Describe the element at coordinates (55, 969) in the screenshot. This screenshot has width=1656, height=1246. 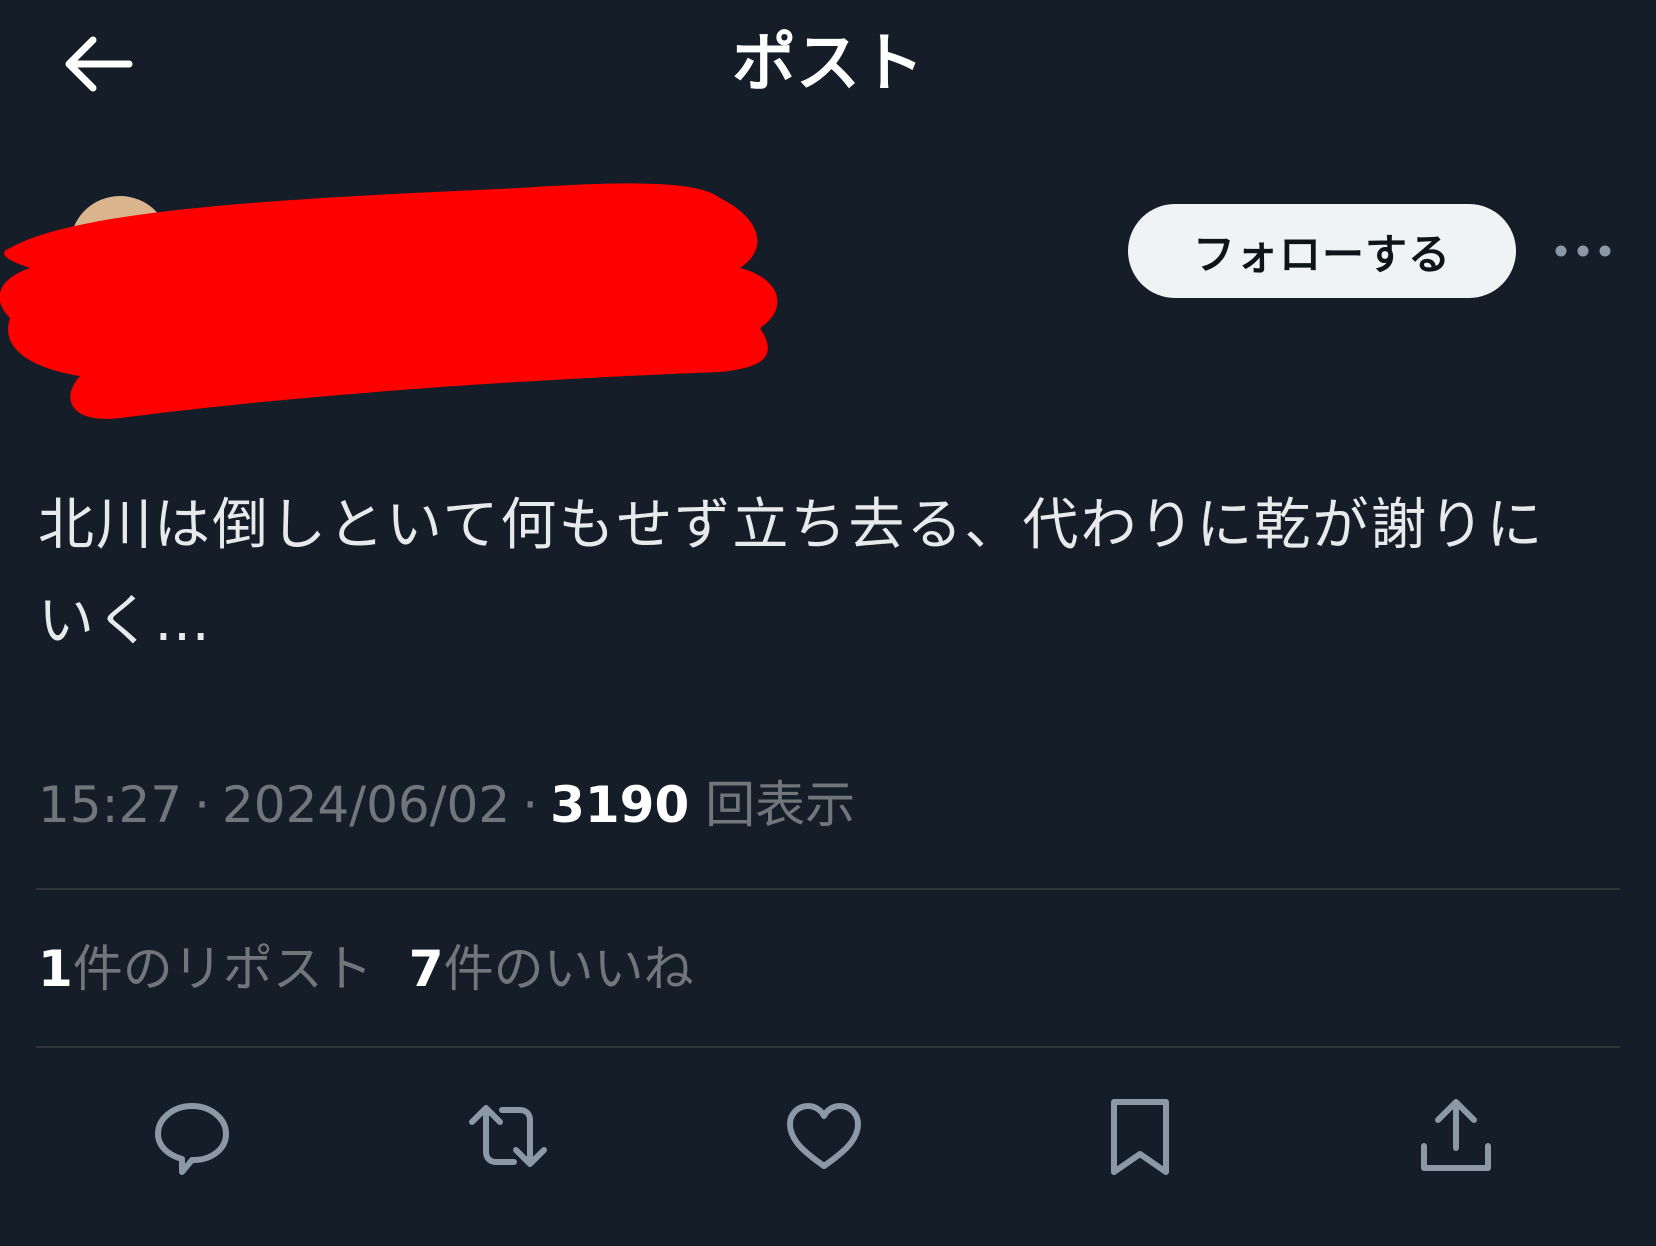
I see `reposts-count: 1` at that location.